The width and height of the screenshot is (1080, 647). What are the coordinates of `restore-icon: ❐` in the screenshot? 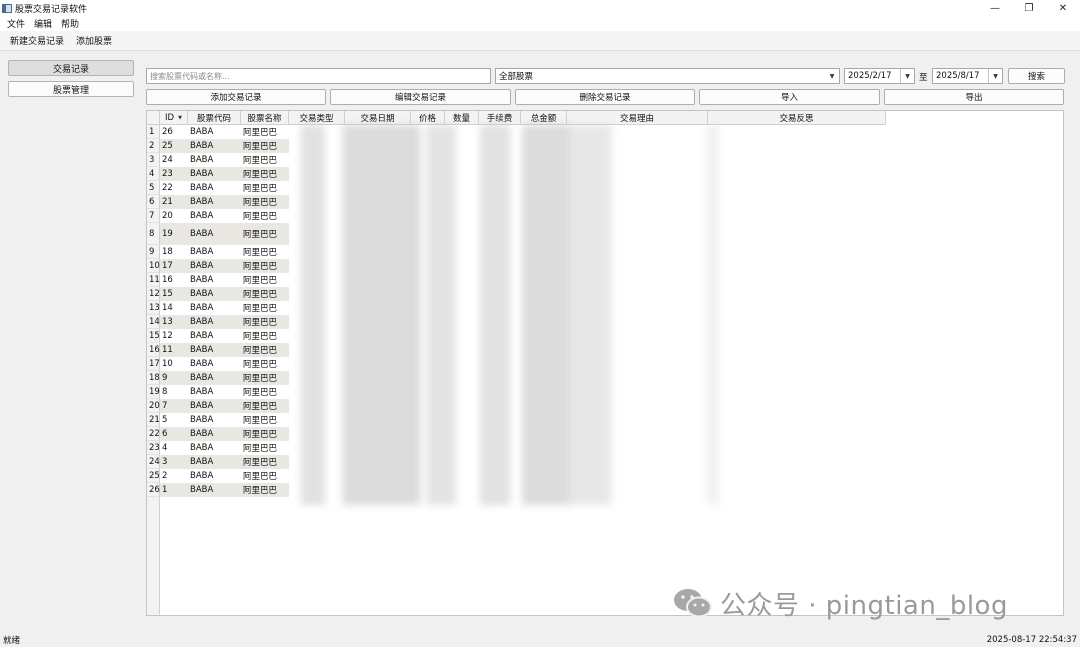 It's located at (1029, 8).